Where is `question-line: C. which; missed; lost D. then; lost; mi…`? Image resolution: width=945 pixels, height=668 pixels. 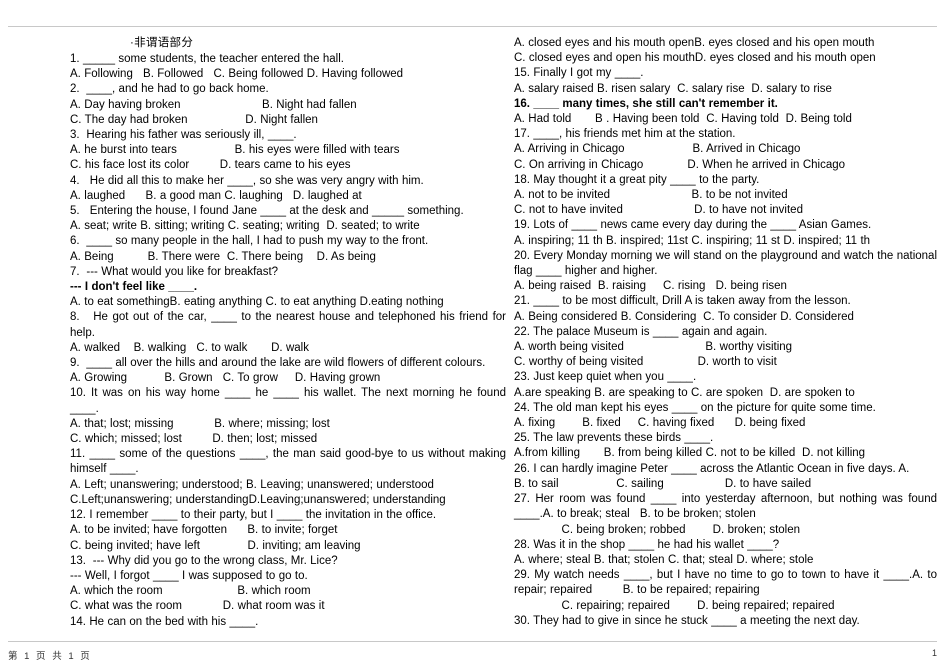
question-line: C. which; missed; lost D. then; lost; mi… is located at coordinates (194, 439).